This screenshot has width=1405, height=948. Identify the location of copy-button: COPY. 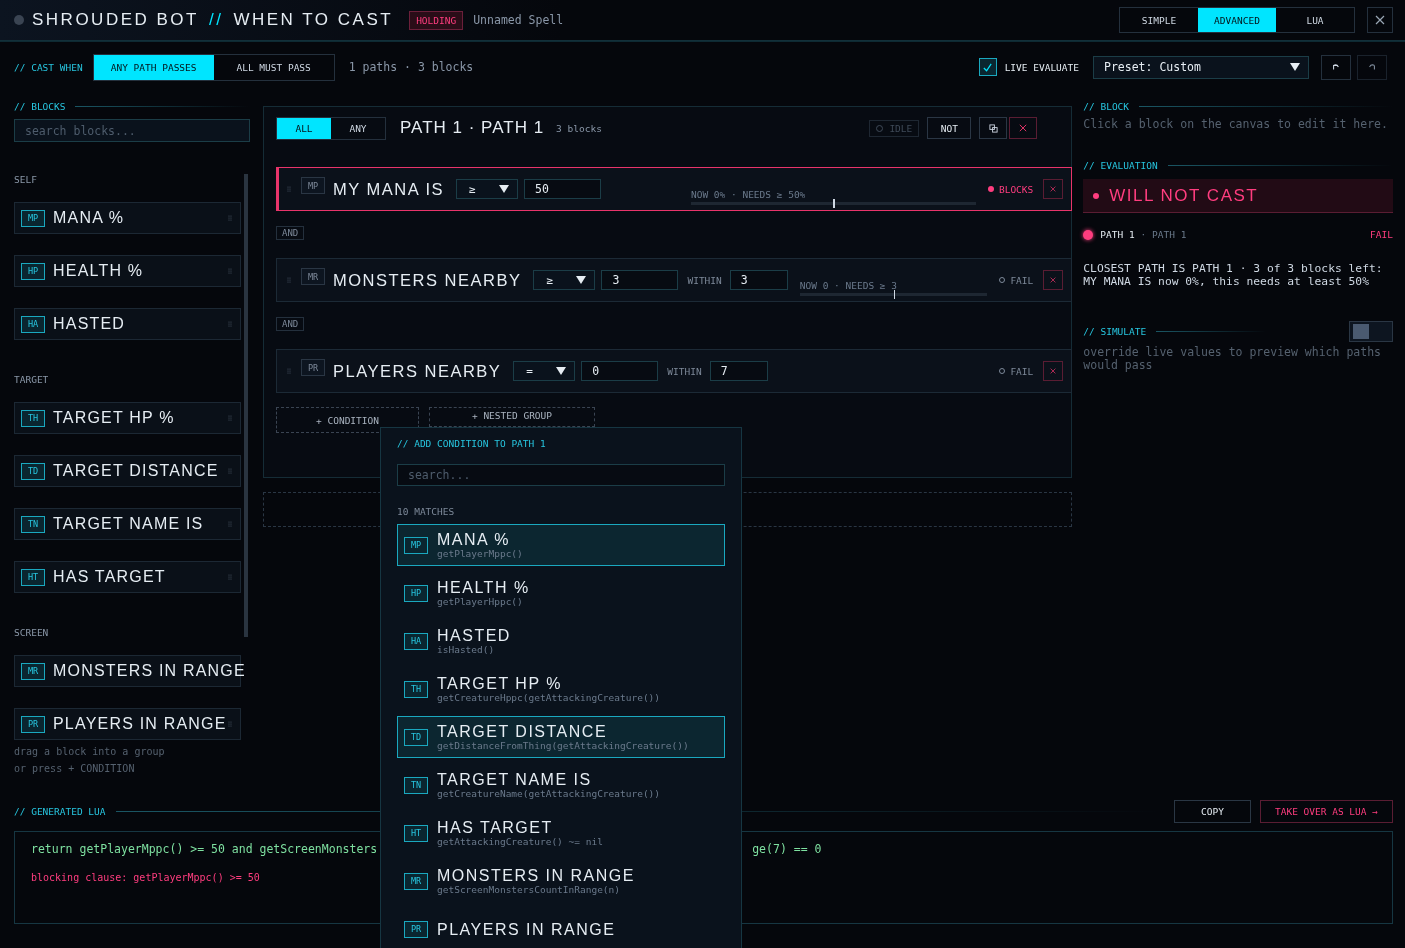
(1212, 811).